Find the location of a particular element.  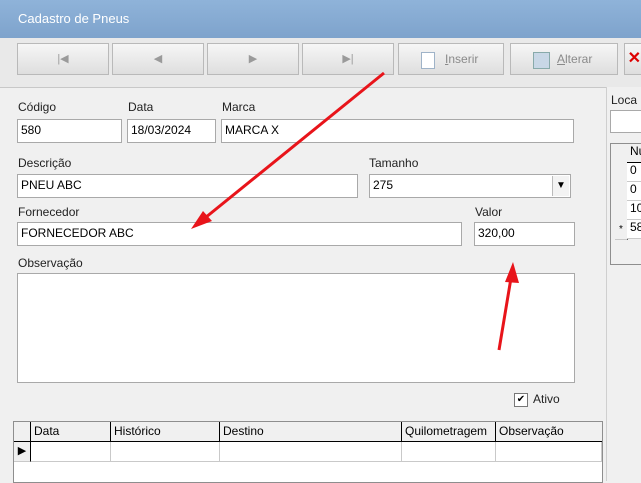

data-field: 18/03/2024 is located at coordinates (171, 131).